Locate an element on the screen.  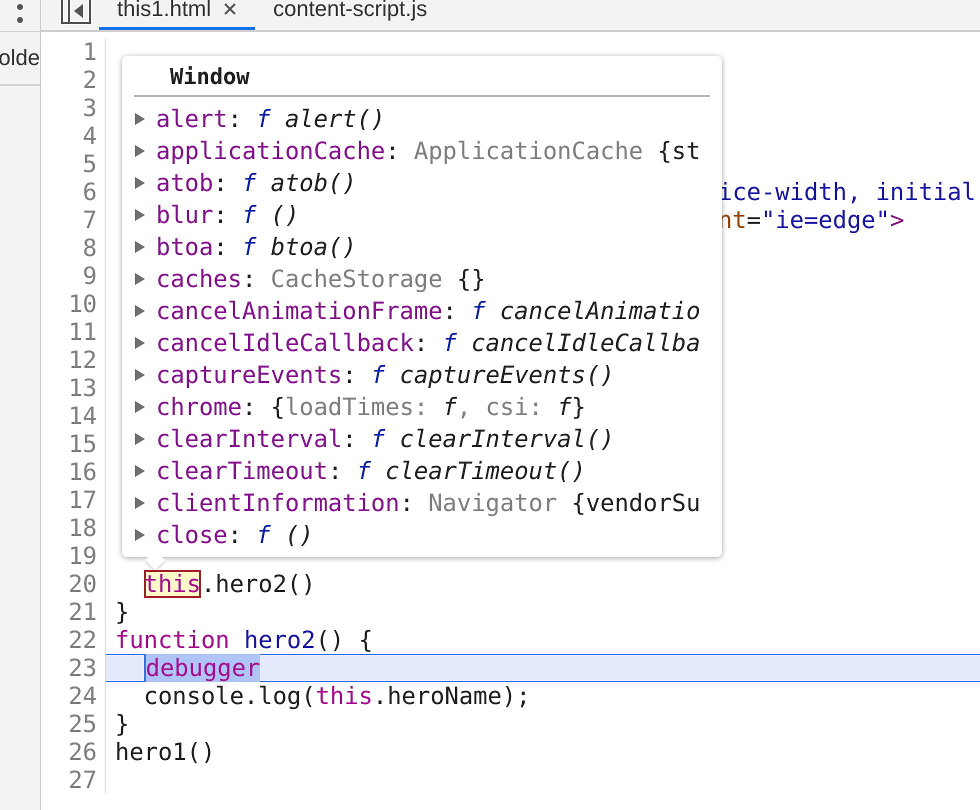
line-number: 21 is located at coordinates (73, 612).